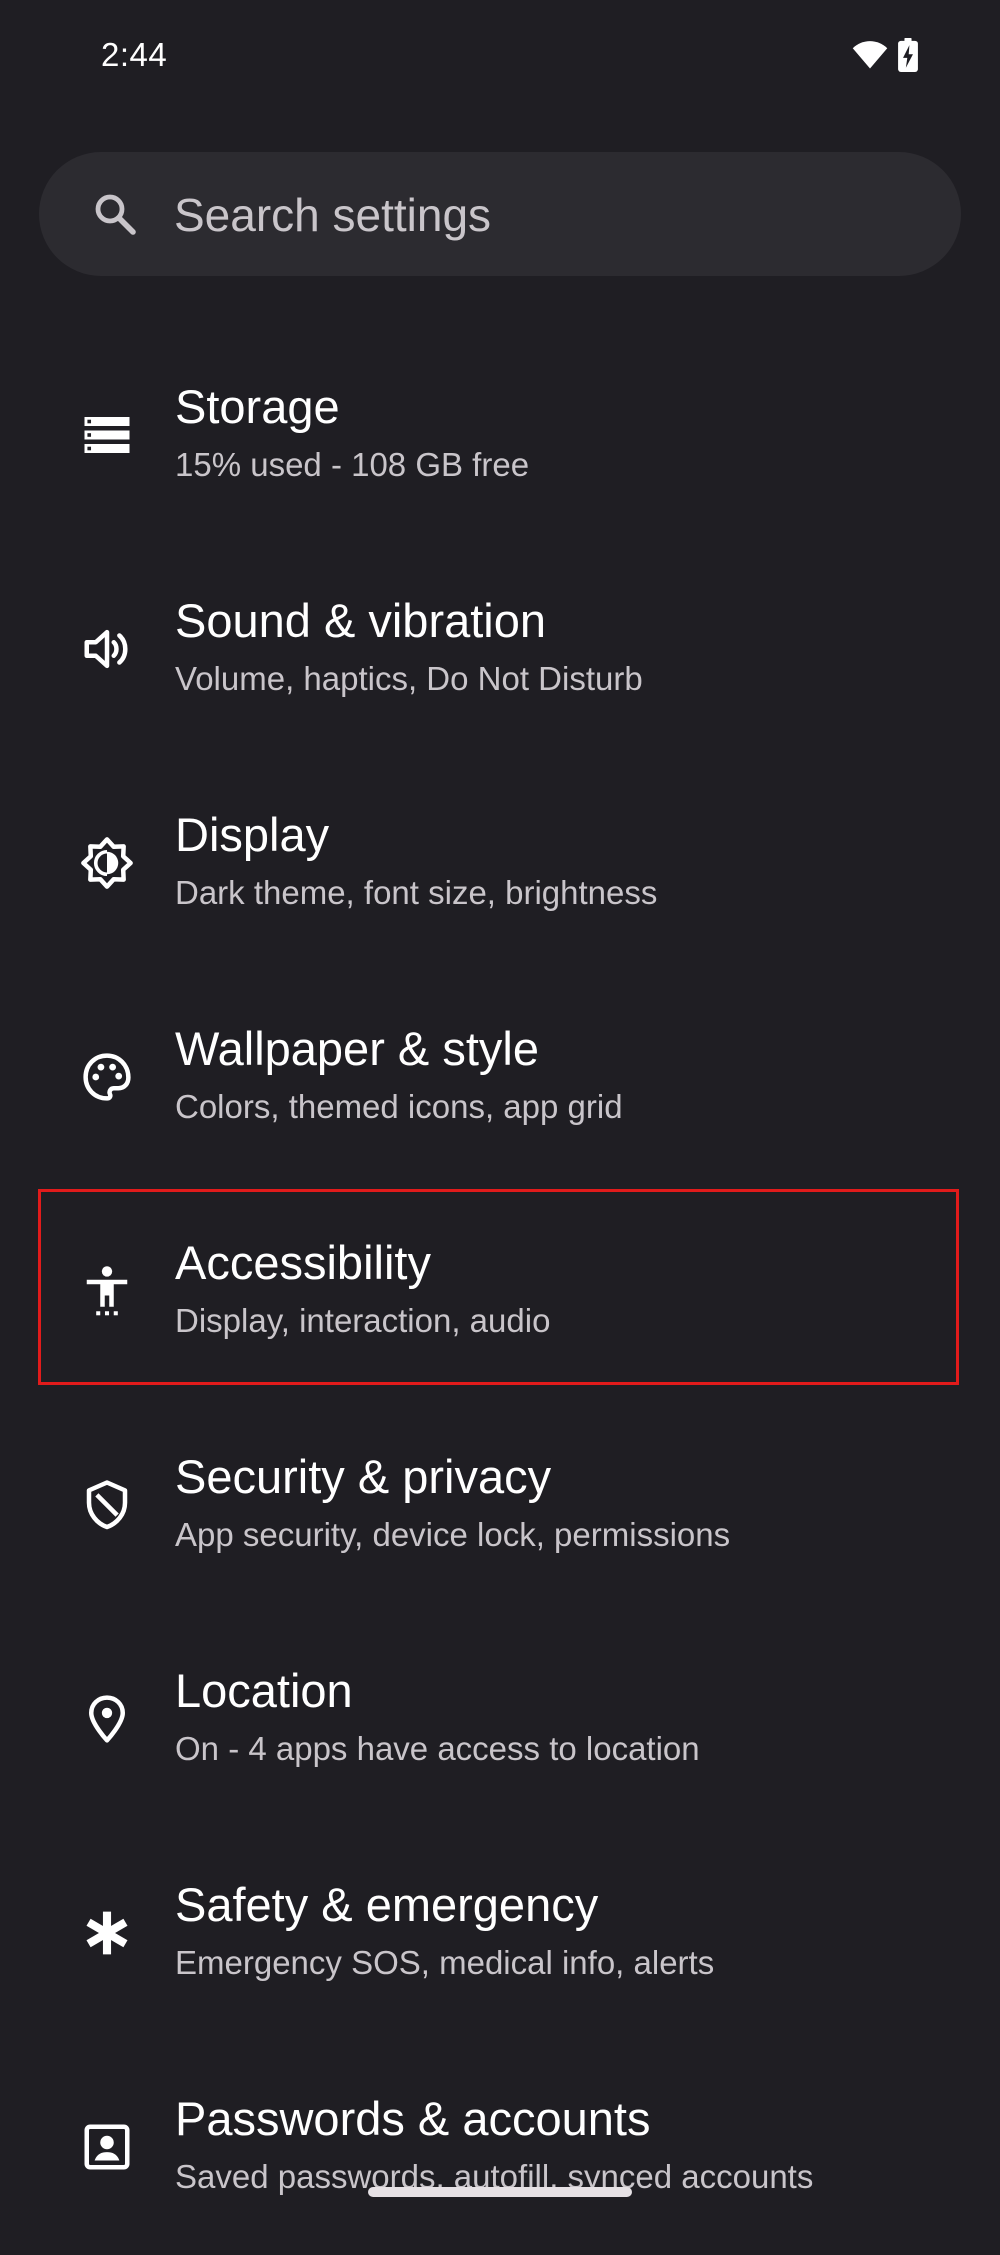 Image resolution: width=1000 pixels, height=2255 pixels. I want to click on settings-item-subtitle: Volume, haptics, Do Not Disturb, so click(409, 678).